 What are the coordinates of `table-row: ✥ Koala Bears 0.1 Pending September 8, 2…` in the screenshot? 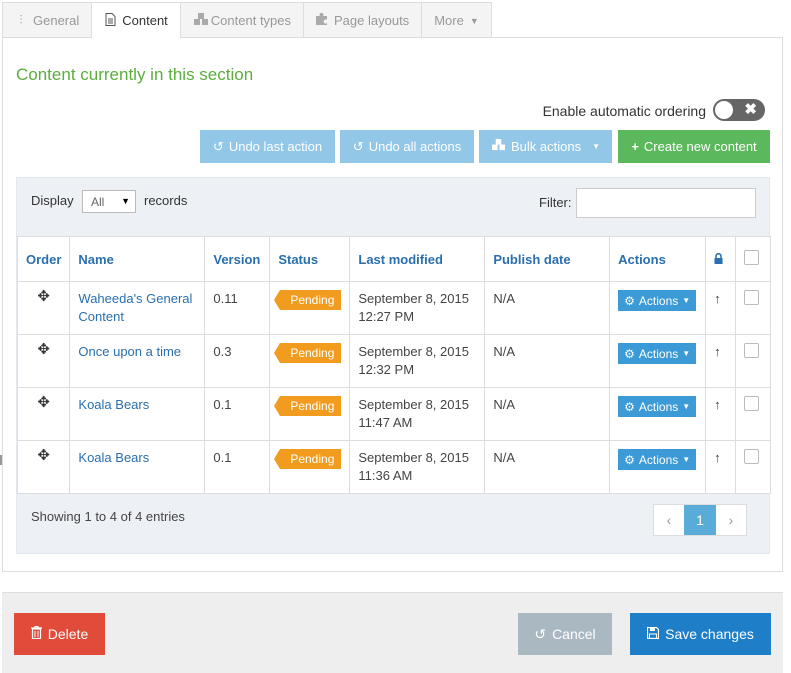 It's located at (393, 414).